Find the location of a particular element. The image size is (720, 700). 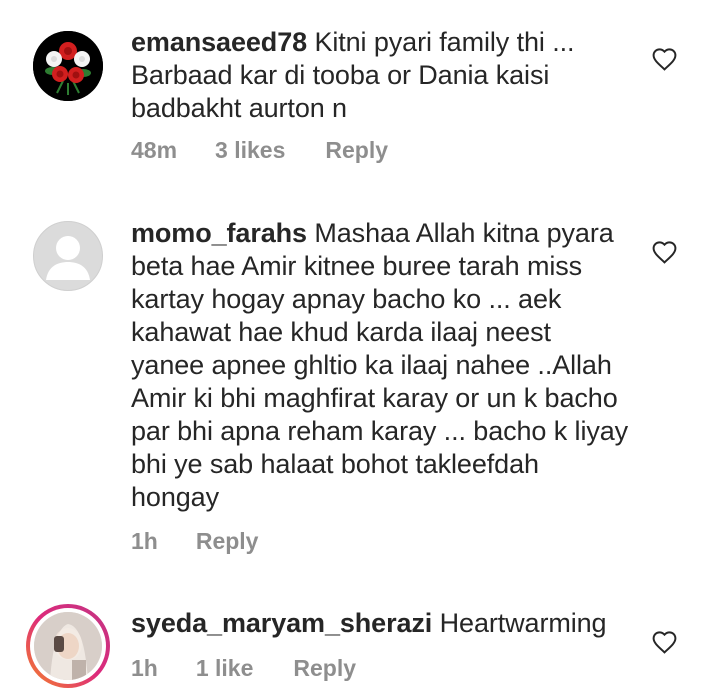

comment-body: Heartwarming is located at coordinates (523, 623).